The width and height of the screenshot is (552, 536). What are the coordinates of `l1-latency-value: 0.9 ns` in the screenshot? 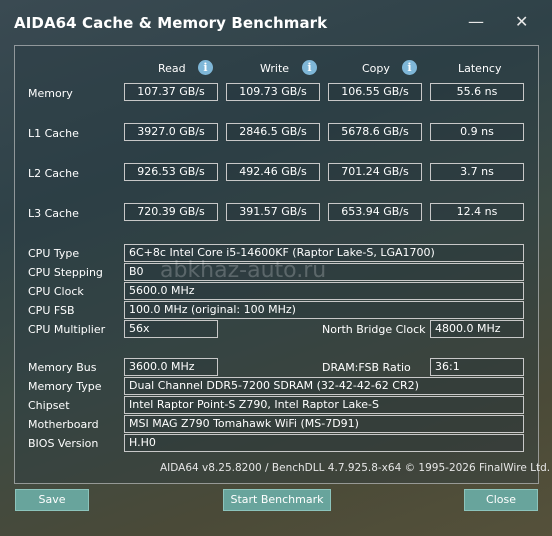 It's located at (477, 132).